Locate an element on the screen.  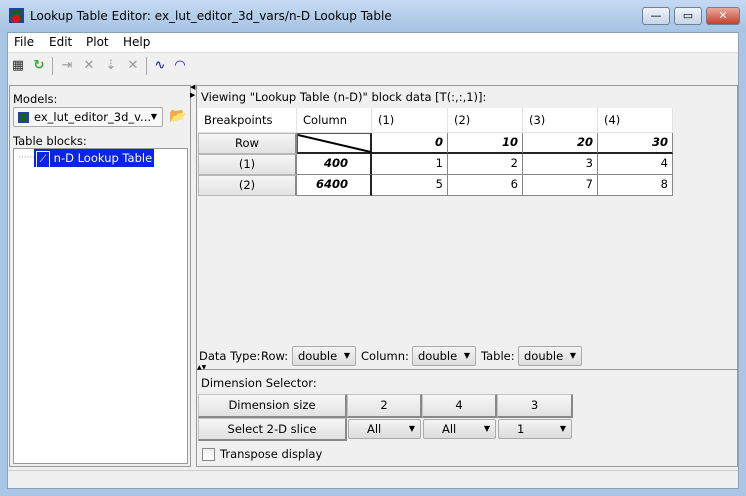
slice-dropdown-1: All ▼ is located at coordinates (384, 429).